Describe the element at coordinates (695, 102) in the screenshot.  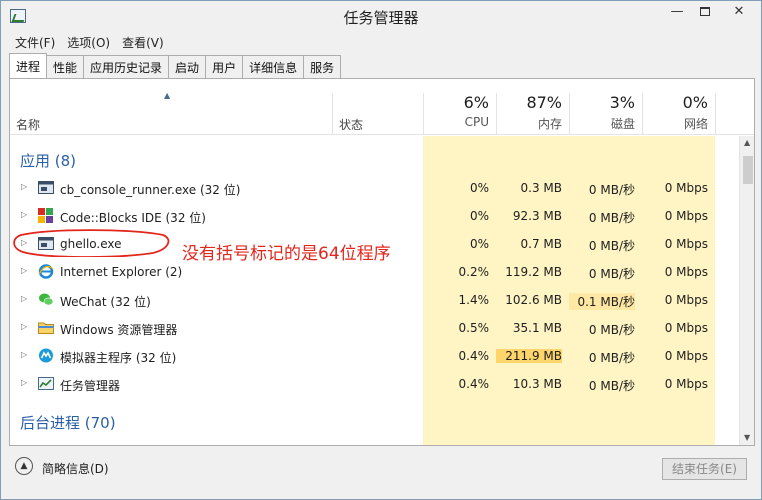
I see `network-total: 0%` at that location.